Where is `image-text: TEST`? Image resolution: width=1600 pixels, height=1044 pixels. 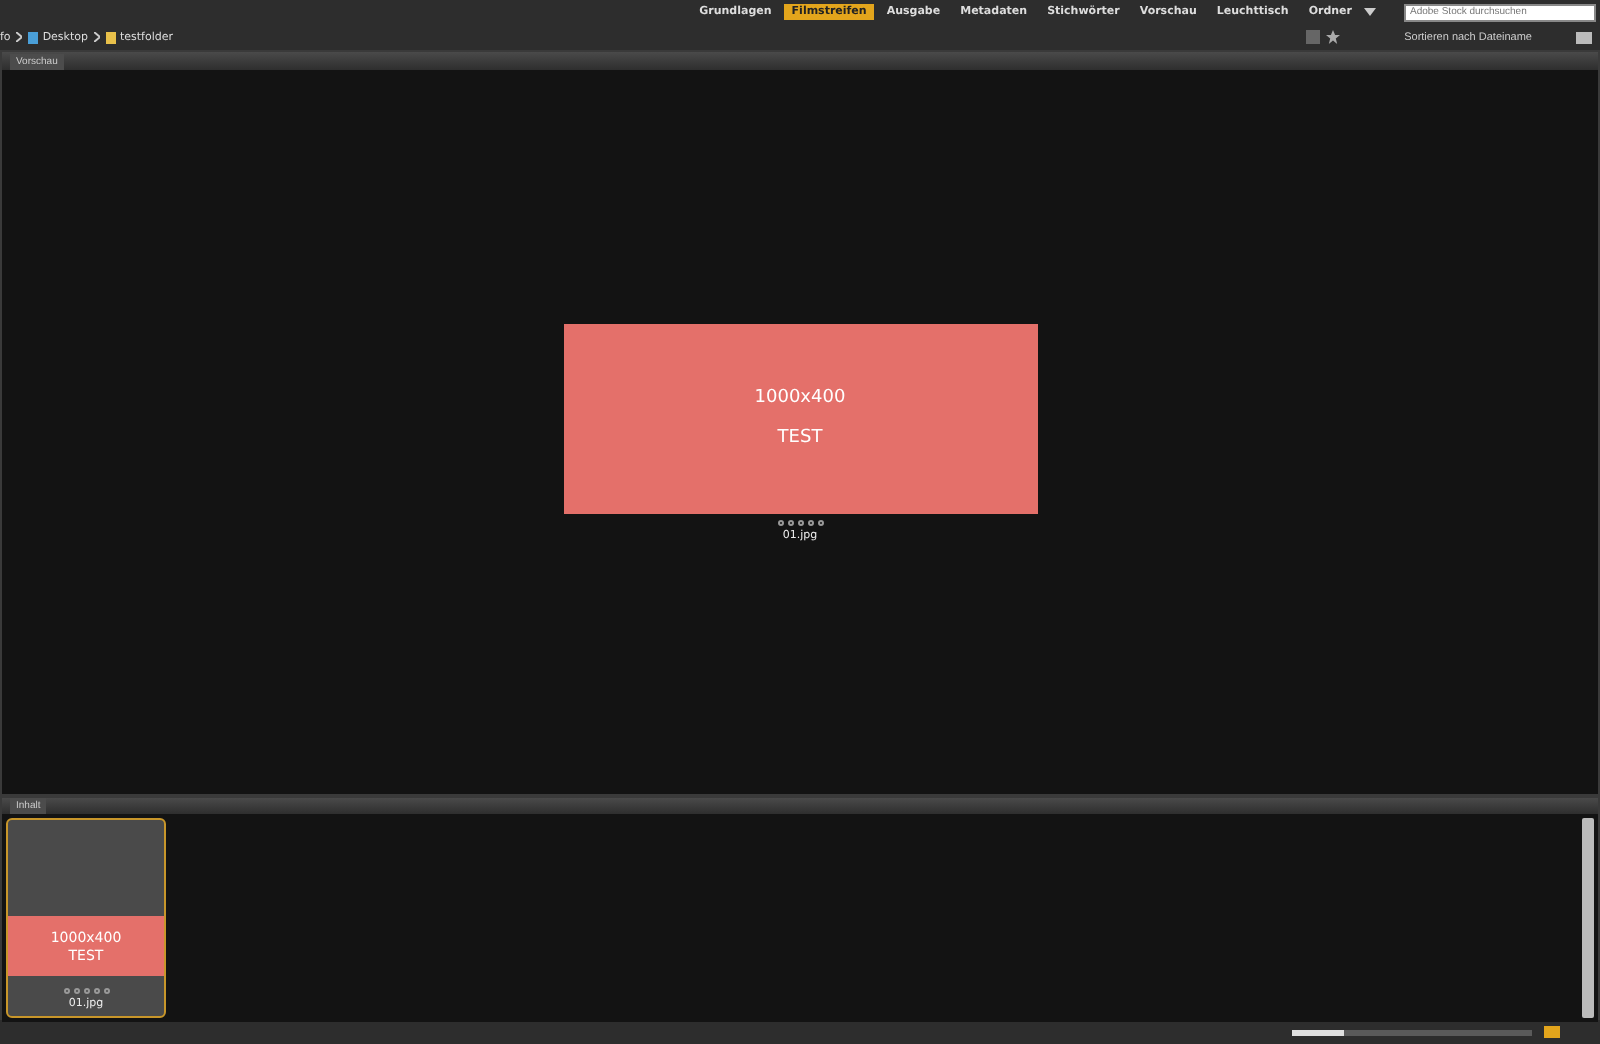 image-text: TEST is located at coordinates (800, 438).